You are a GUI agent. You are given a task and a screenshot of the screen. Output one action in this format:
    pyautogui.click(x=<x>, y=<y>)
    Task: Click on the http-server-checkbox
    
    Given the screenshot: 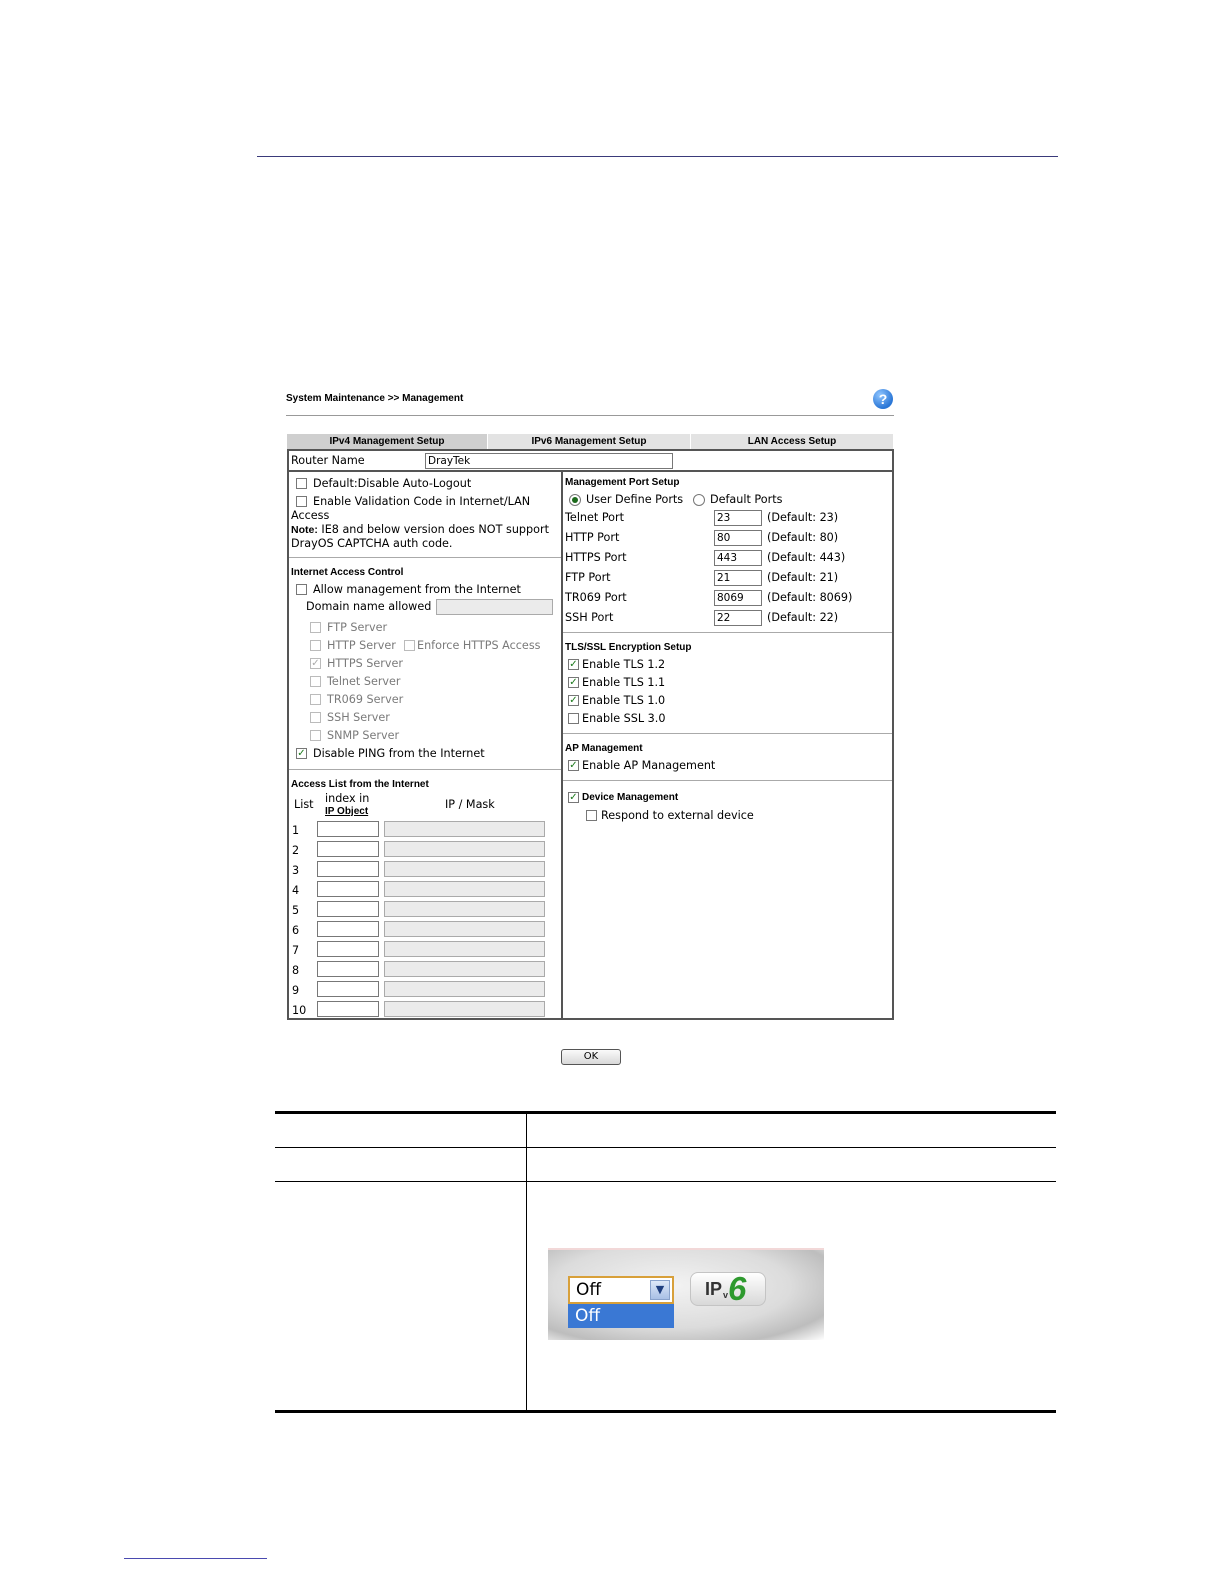 What is the action you would take?
    pyautogui.click(x=315, y=645)
    